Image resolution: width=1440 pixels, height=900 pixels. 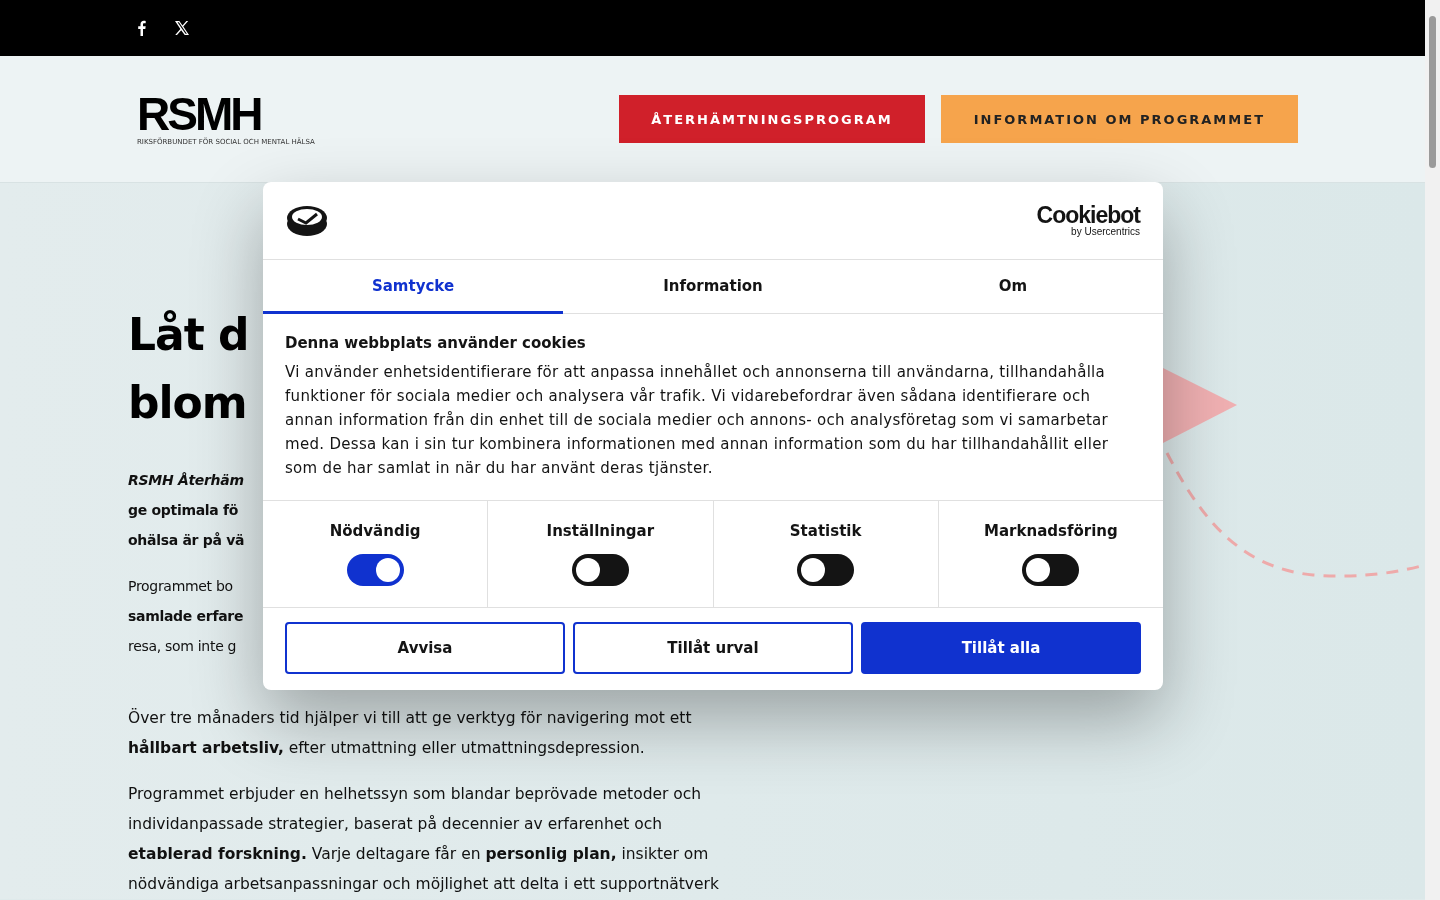 I want to click on brand-subtitle: by Usercentrics, so click(x=1105, y=231).